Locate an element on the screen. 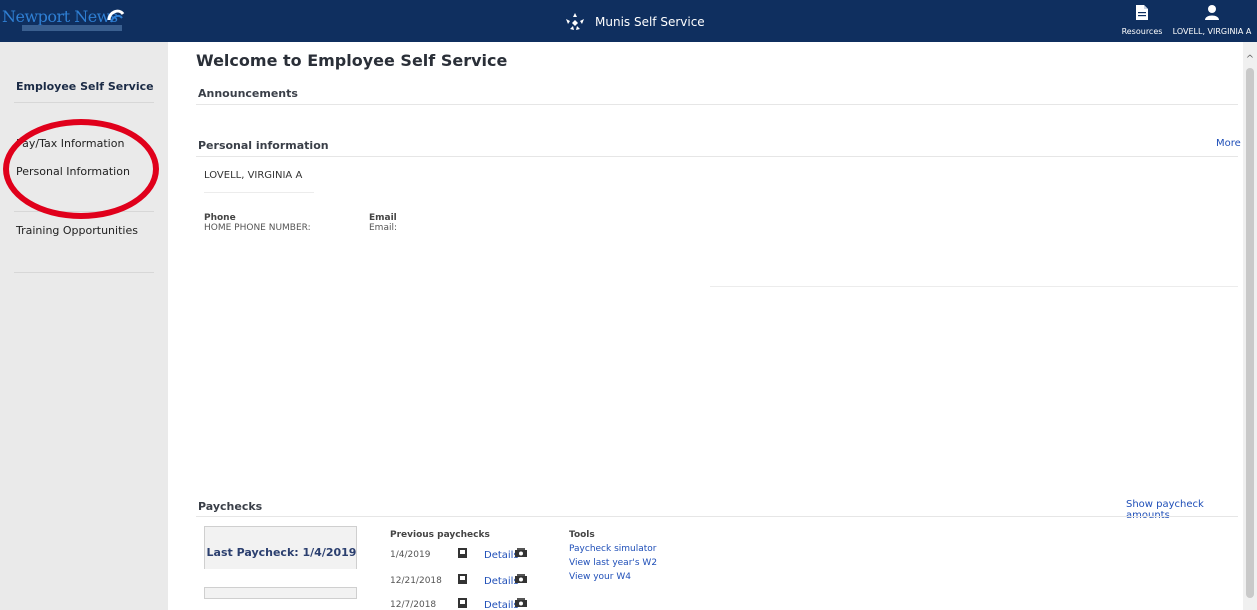  paycheck-date: 12/7/2018 is located at coordinates (413, 605).